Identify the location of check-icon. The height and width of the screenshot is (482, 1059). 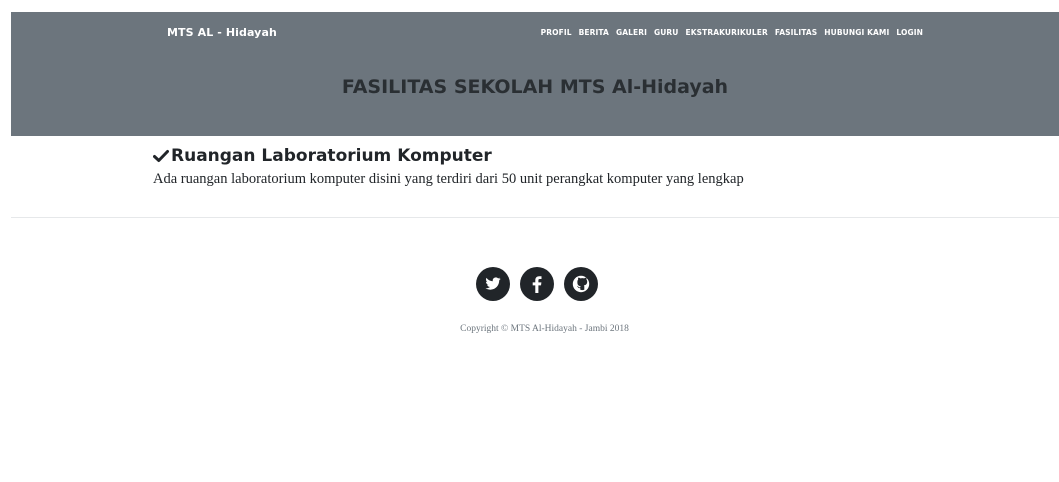
(161, 156).